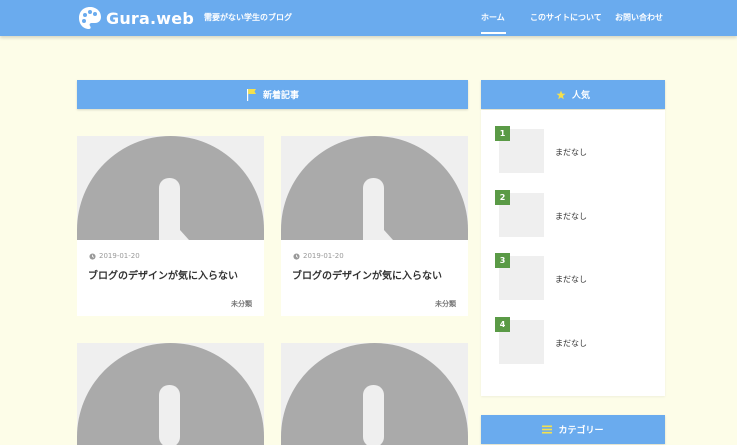 This screenshot has width=737, height=445. I want to click on rank-badge: 4, so click(502, 324).